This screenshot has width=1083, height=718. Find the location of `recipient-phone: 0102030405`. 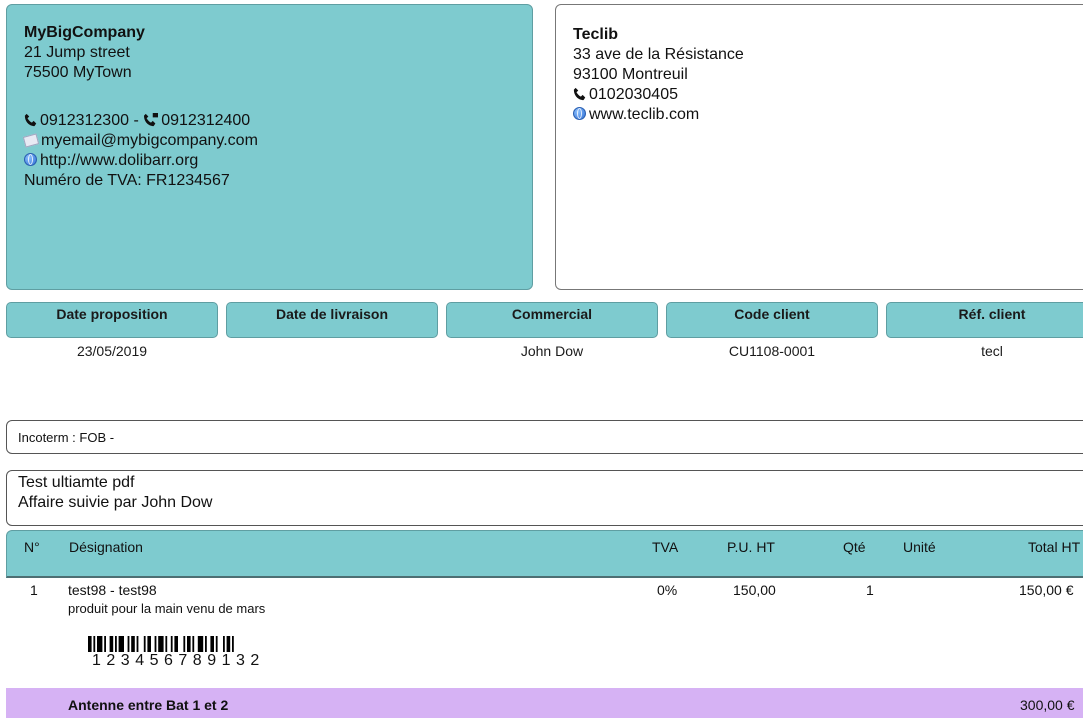

recipient-phone: 0102030405 is located at coordinates (633, 94).